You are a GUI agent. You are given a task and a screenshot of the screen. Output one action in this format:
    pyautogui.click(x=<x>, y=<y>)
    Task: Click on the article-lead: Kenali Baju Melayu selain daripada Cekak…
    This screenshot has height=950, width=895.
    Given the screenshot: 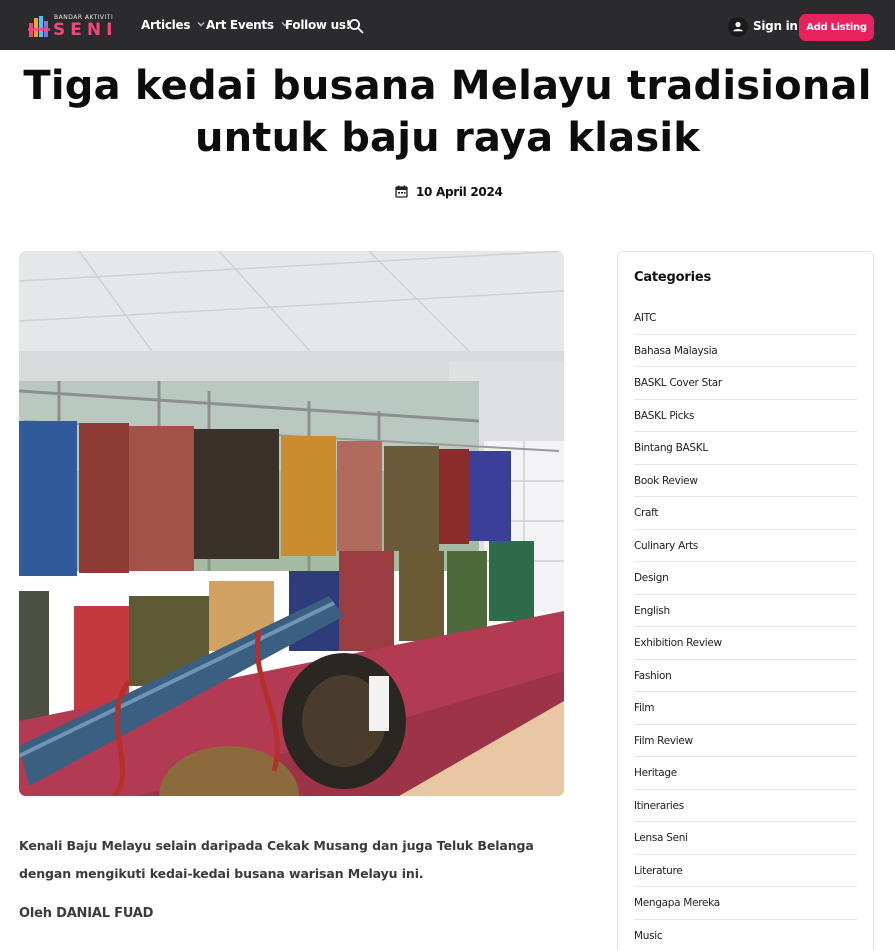 What is the action you would take?
    pyautogui.click(x=276, y=859)
    